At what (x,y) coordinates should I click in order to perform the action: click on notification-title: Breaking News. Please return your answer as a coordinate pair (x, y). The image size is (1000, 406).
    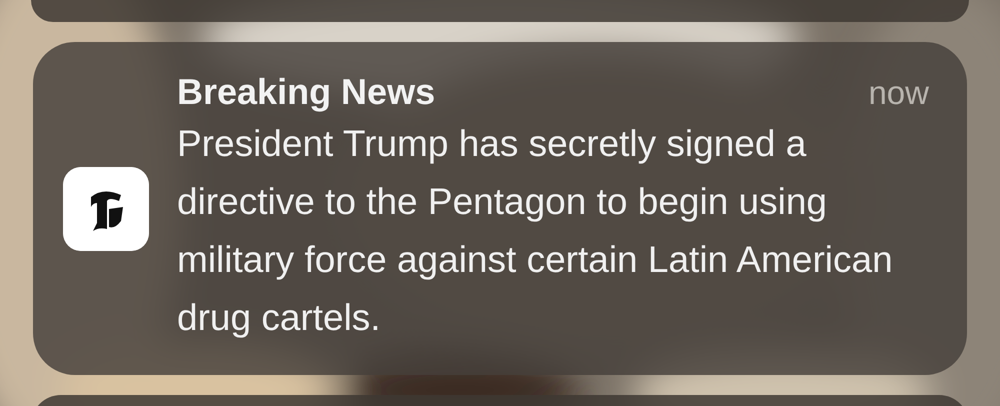
    Looking at the image, I should click on (306, 91).